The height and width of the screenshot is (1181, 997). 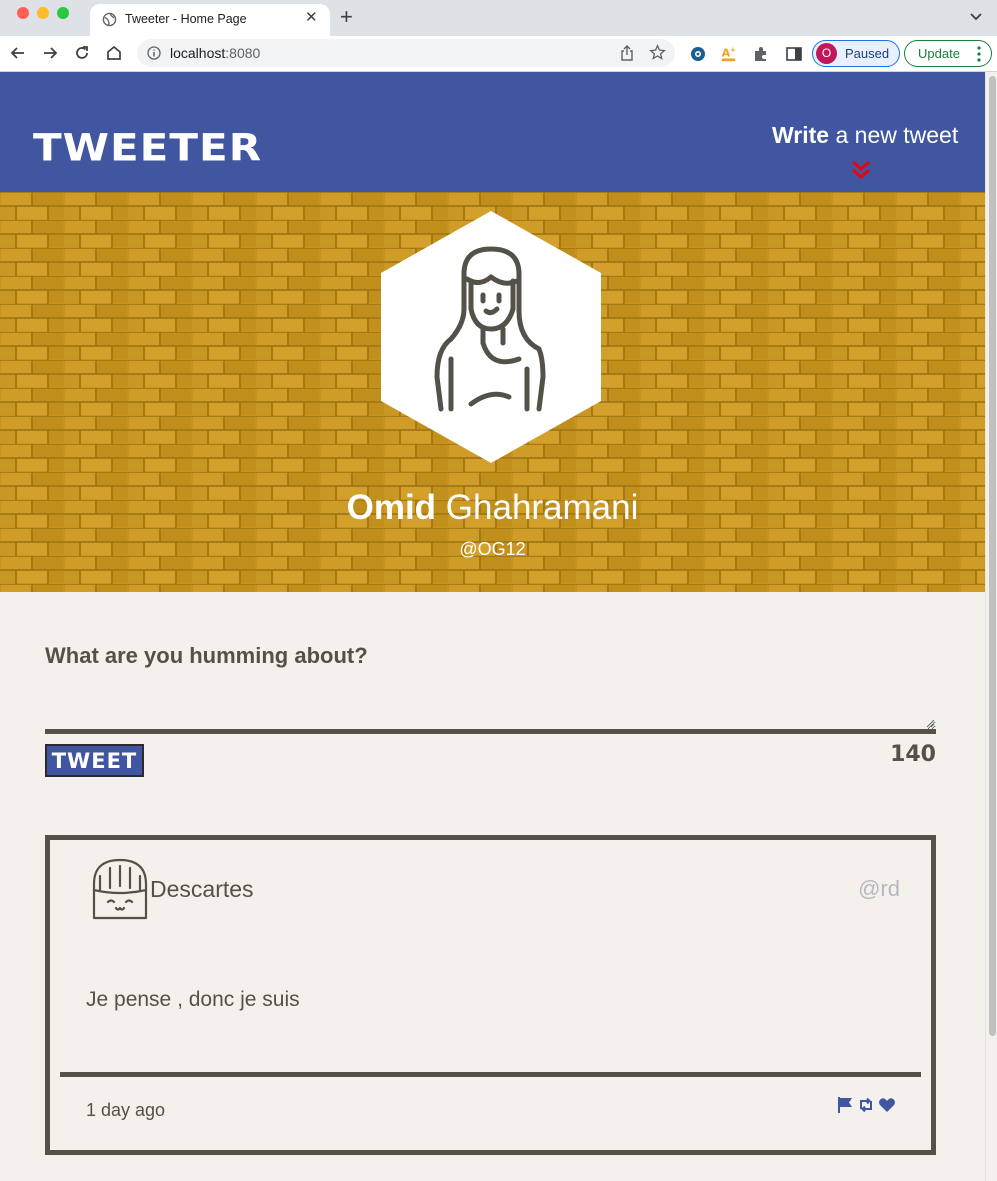 I want to click on side-panel-icon, so click(x=794, y=54).